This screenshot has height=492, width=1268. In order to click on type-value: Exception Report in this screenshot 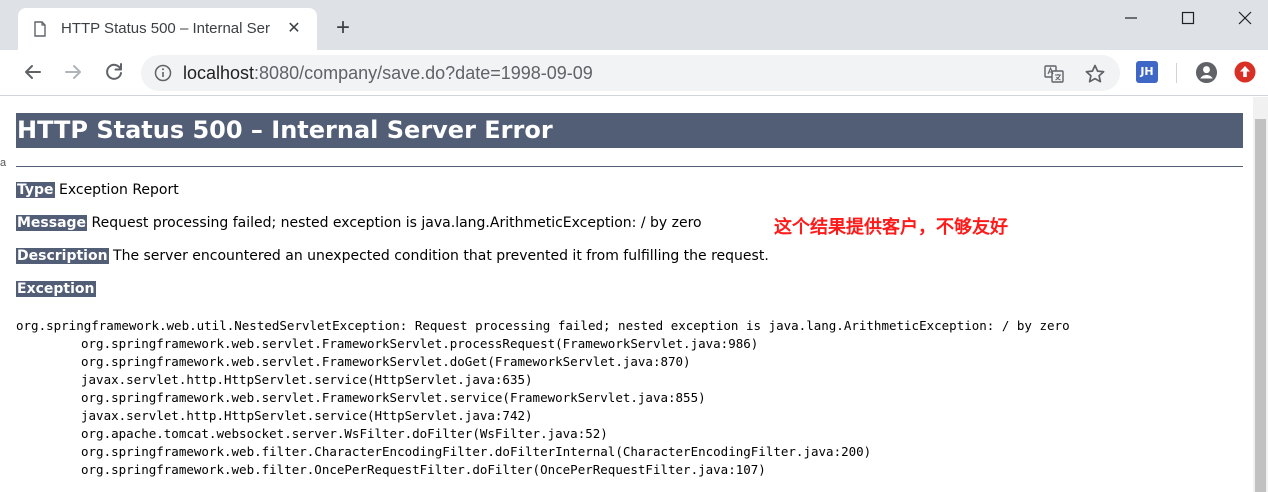, I will do `click(118, 190)`.